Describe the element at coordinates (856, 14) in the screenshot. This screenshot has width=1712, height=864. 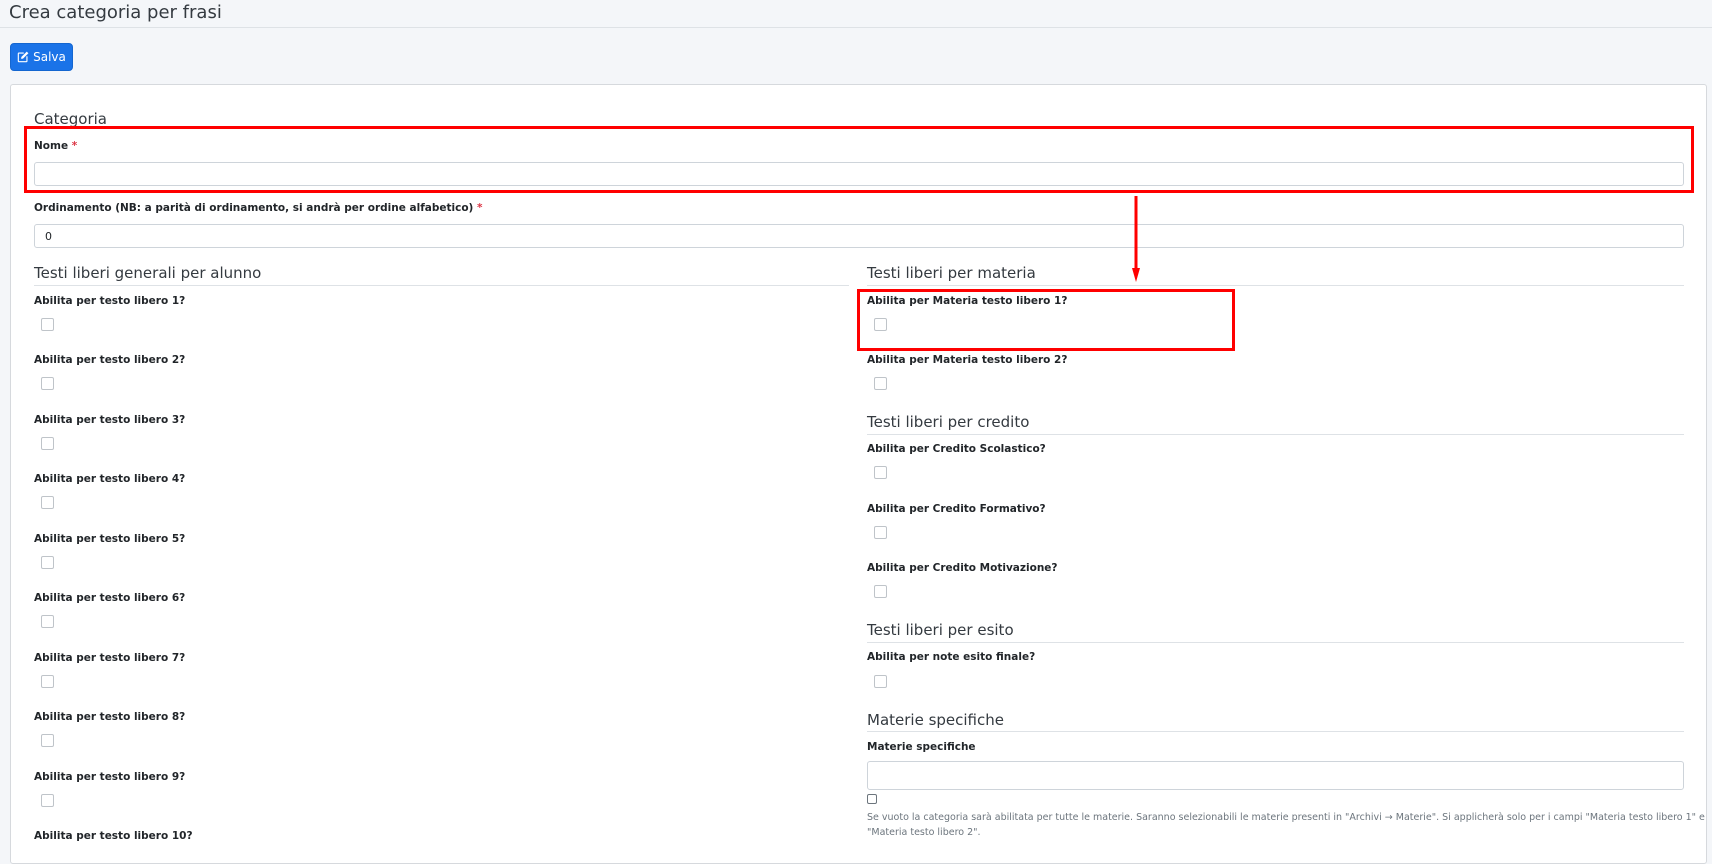
I see `page-header: Crea categoria per frasi` at that location.